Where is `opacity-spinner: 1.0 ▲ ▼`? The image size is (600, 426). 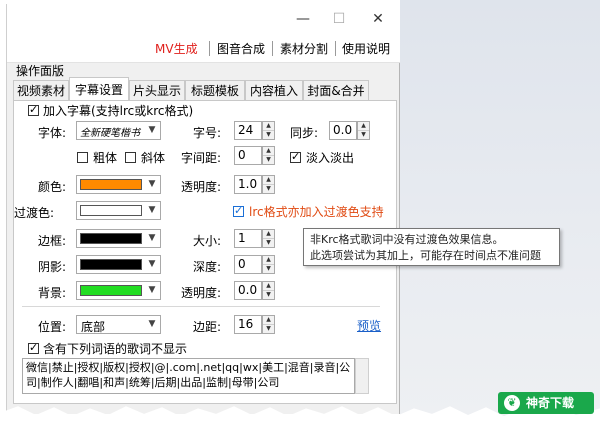
opacity-spinner: 1.0 ▲ ▼ is located at coordinates (255, 184).